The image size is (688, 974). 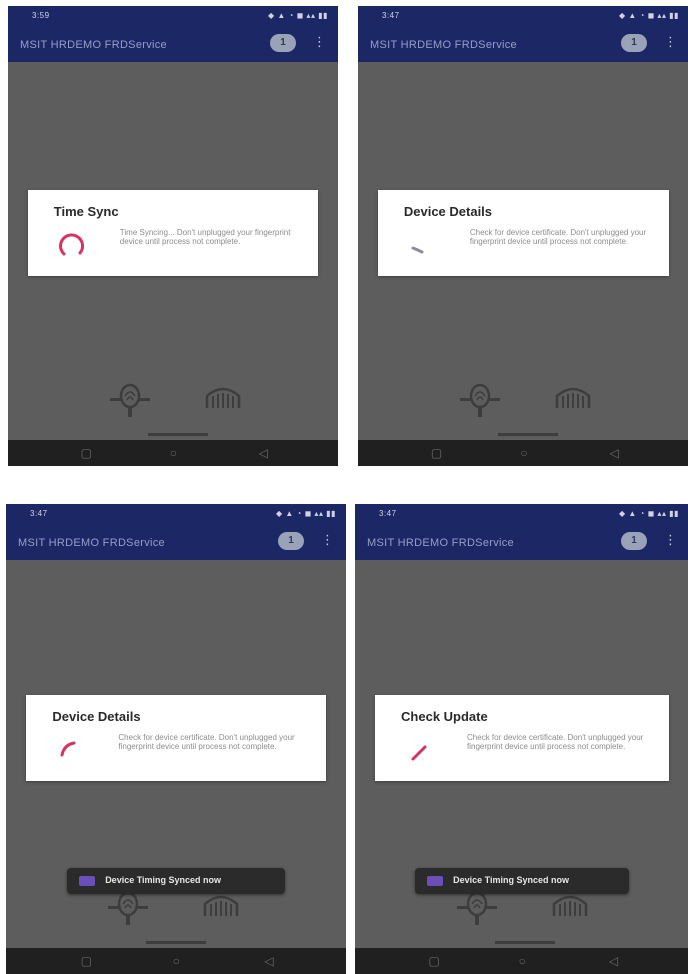 What do you see at coordinates (86, 211) in the screenshot?
I see `dialog-title: Time Sync` at bounding box center [86, 211].